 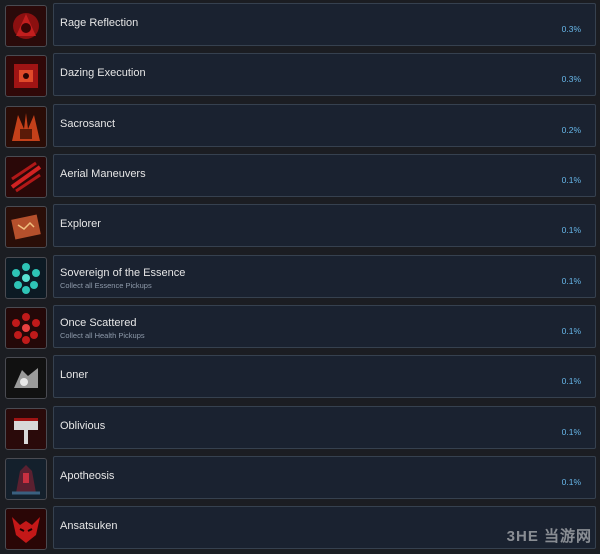 I want to click on oblivious-sign-icon, so click(x=26, y=429).